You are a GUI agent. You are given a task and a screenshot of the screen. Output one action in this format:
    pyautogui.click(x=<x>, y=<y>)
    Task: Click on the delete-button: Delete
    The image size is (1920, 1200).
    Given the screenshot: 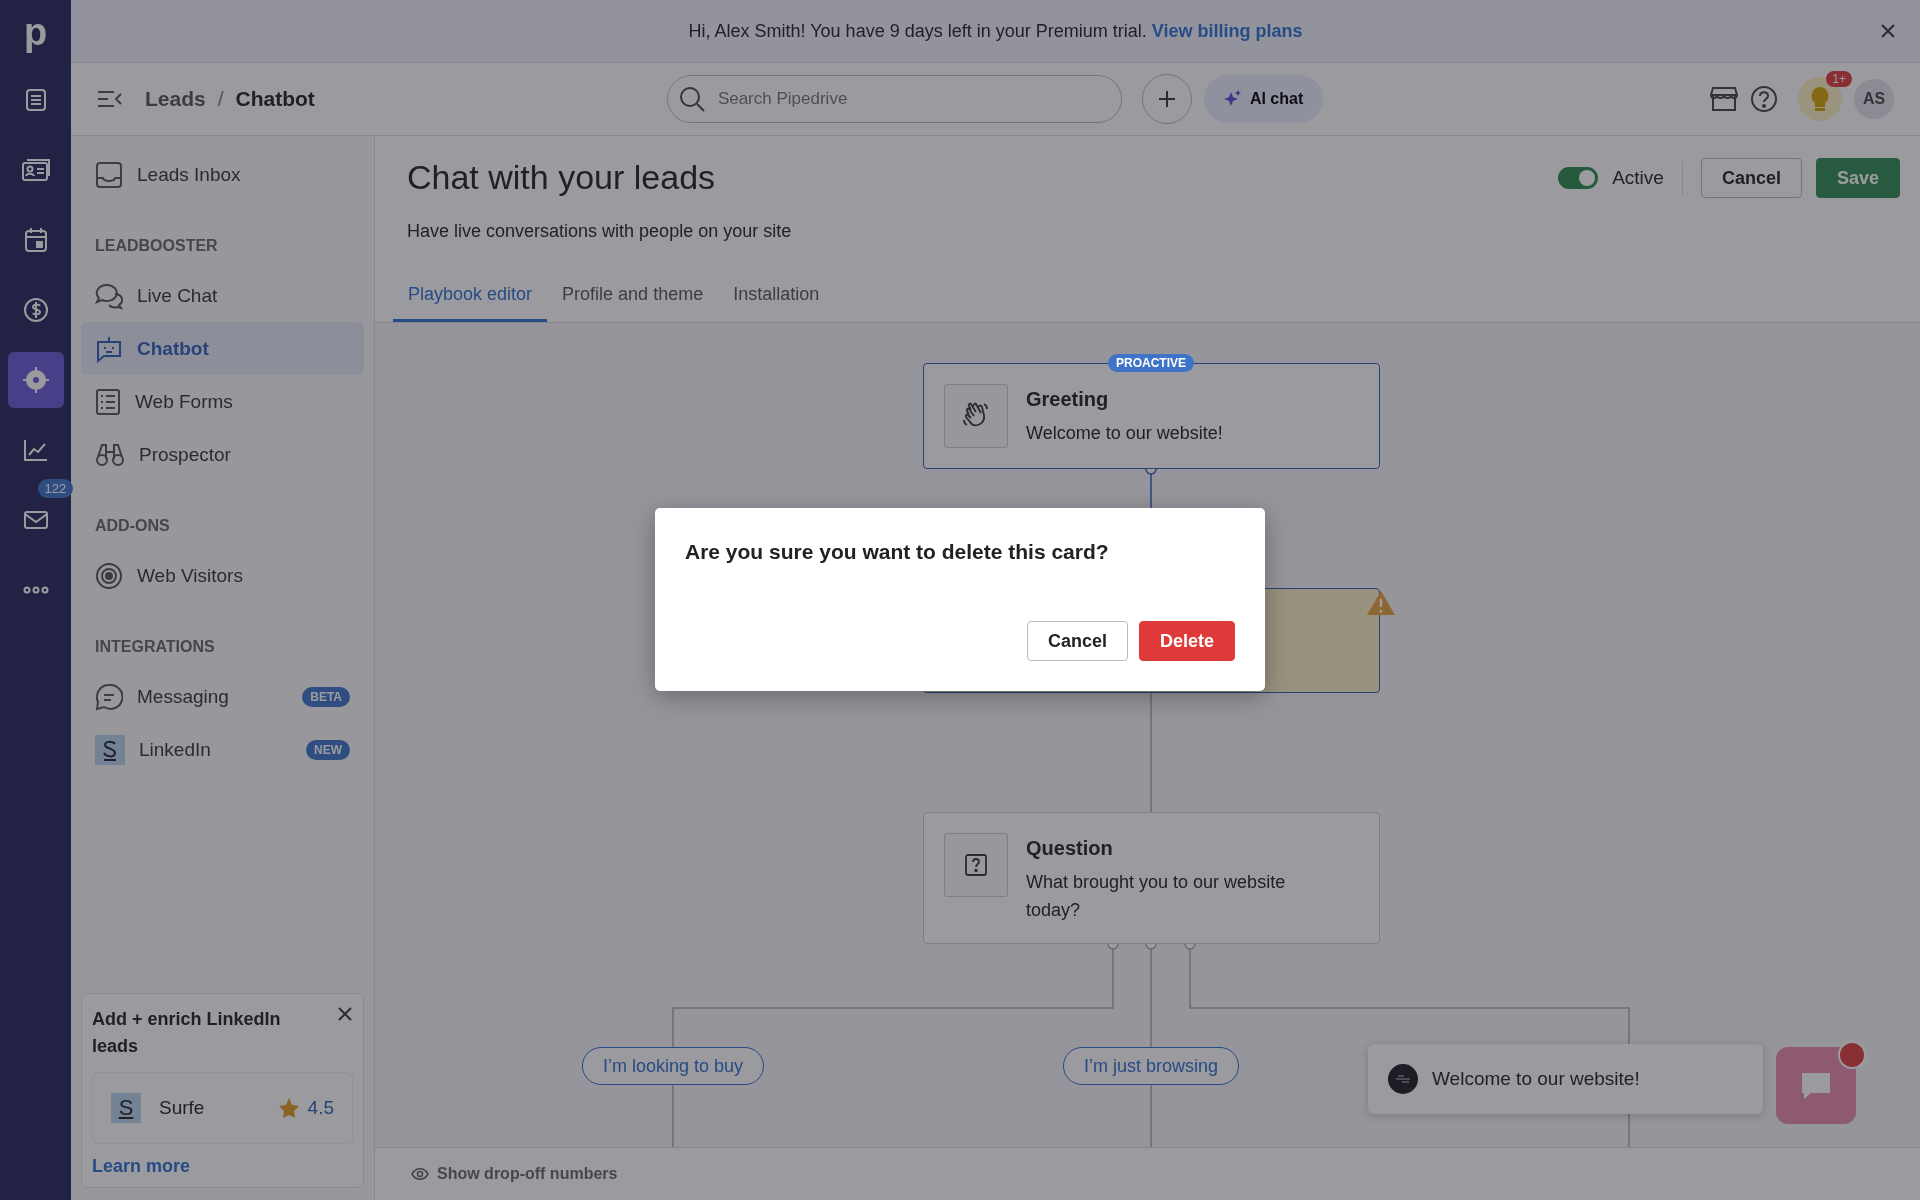 What is the action you would take?
    pyautogui.click(x=1186, y=641)
    